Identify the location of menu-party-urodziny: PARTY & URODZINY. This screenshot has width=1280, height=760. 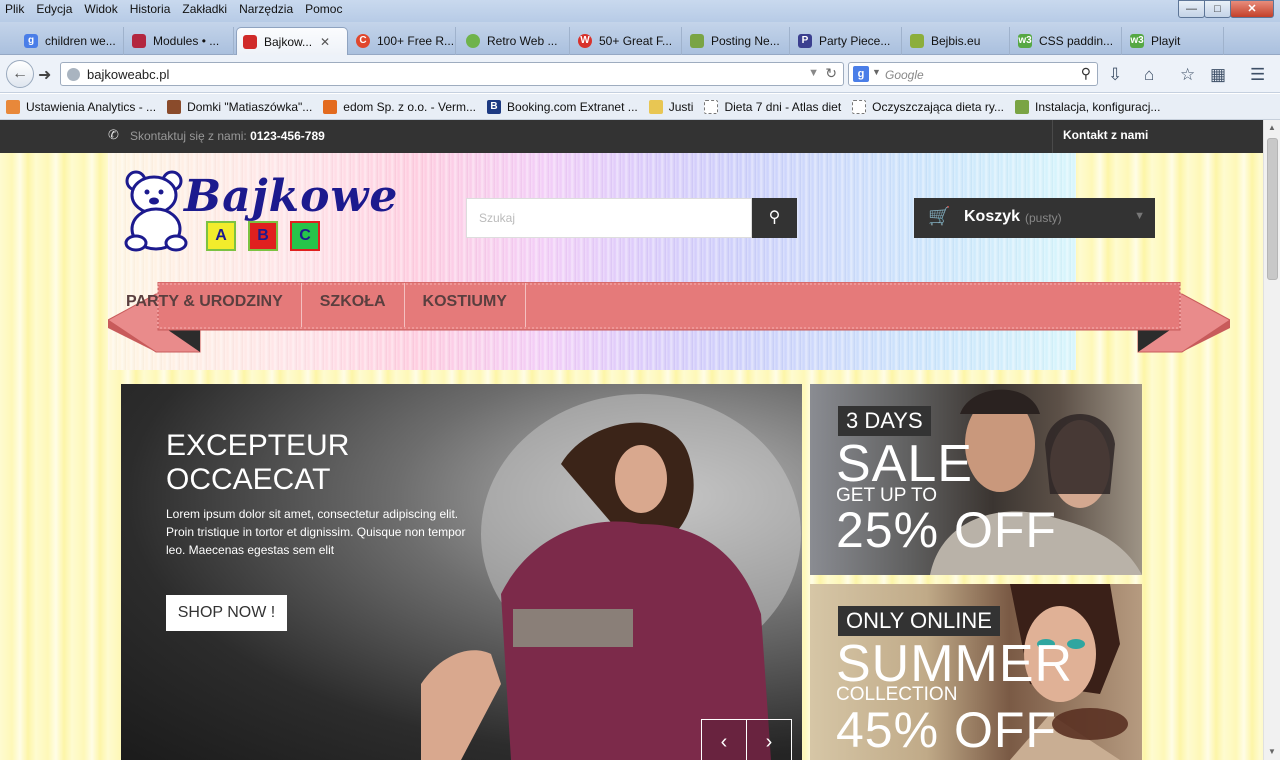
(205, 305).